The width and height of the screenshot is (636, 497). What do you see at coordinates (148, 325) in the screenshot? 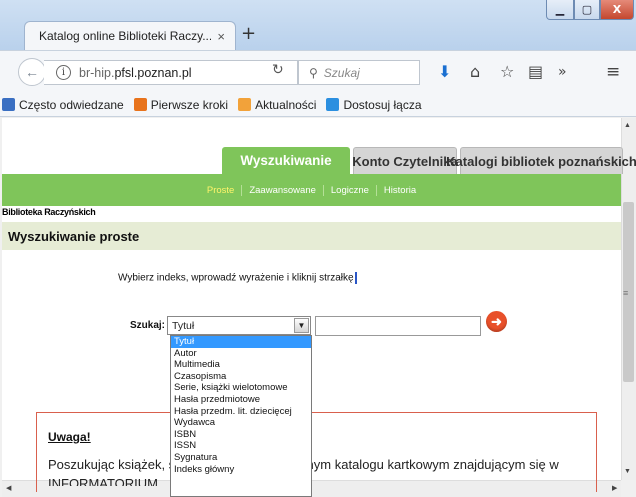
I see `search-label: Szukaj:` at bounding box center [148, 325].